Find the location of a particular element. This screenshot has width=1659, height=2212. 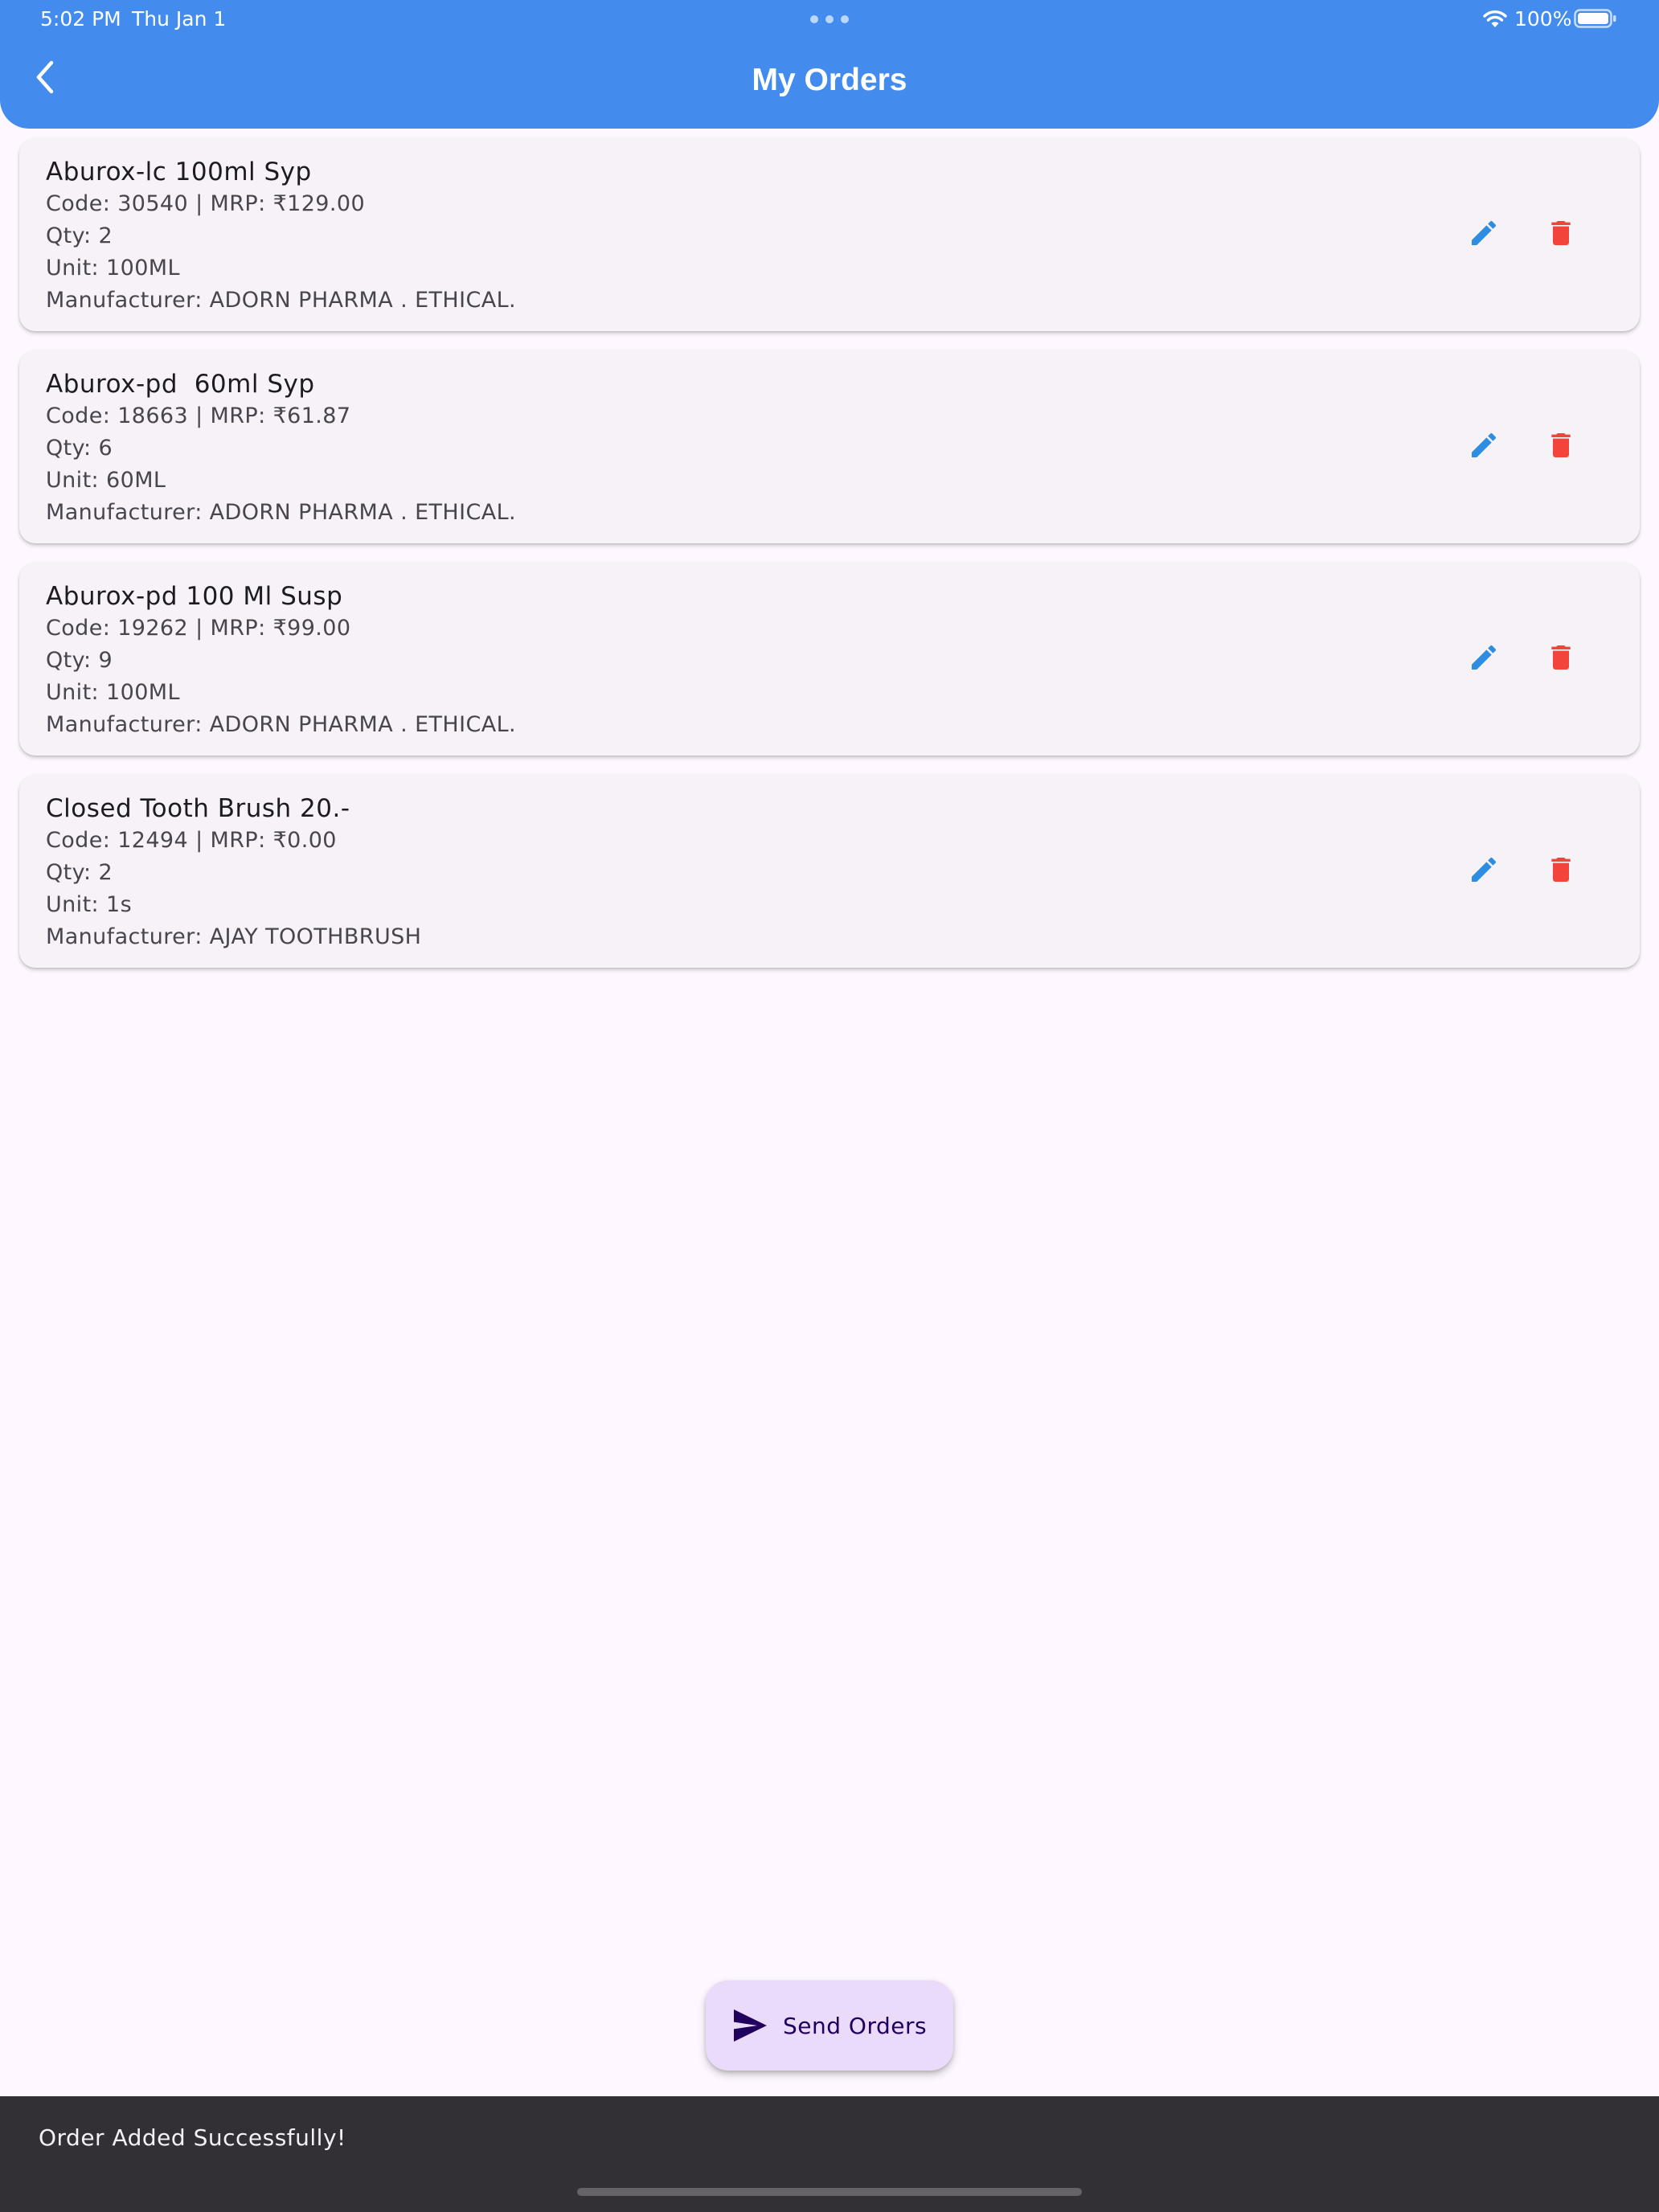

app-bar: 5:02 PM Thu Jan 1 100% My Orders is located at coordinates (829, 64).